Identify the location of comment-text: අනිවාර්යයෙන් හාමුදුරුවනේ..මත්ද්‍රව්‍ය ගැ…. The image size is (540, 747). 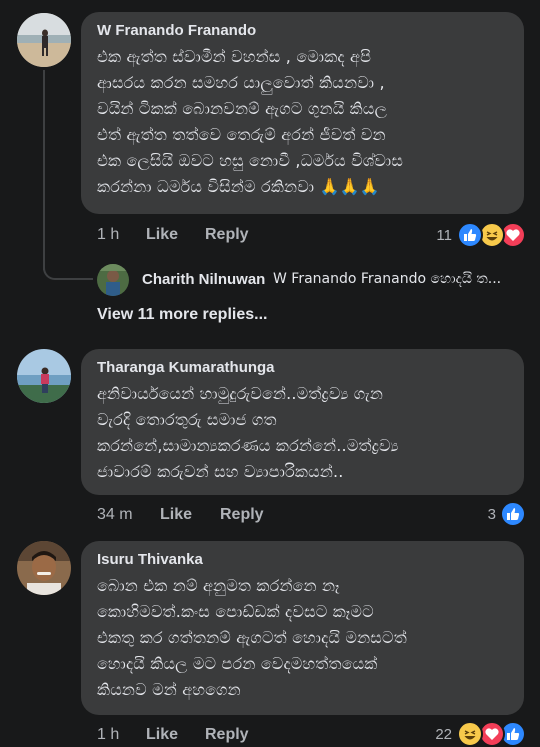
(248, 433).